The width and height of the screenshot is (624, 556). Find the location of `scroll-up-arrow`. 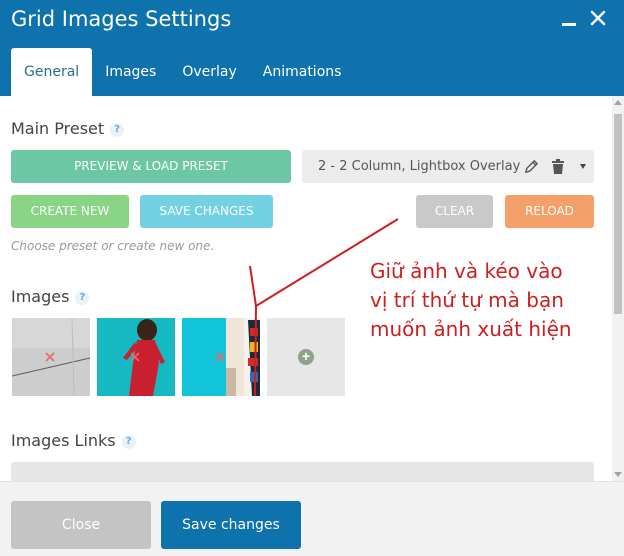

scroll-up-arrow is located at coordinates (618, 102).